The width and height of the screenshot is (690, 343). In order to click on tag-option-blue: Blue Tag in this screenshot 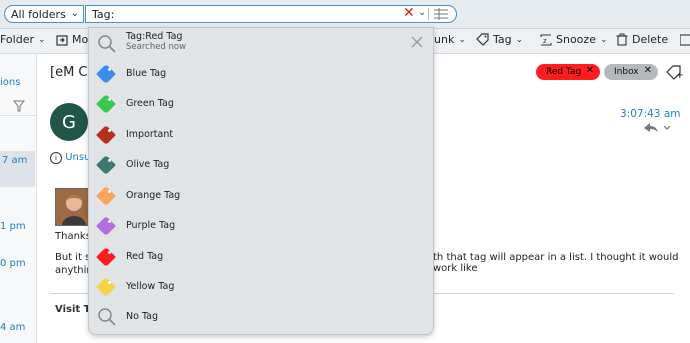, I will do `click(261, 74)`.